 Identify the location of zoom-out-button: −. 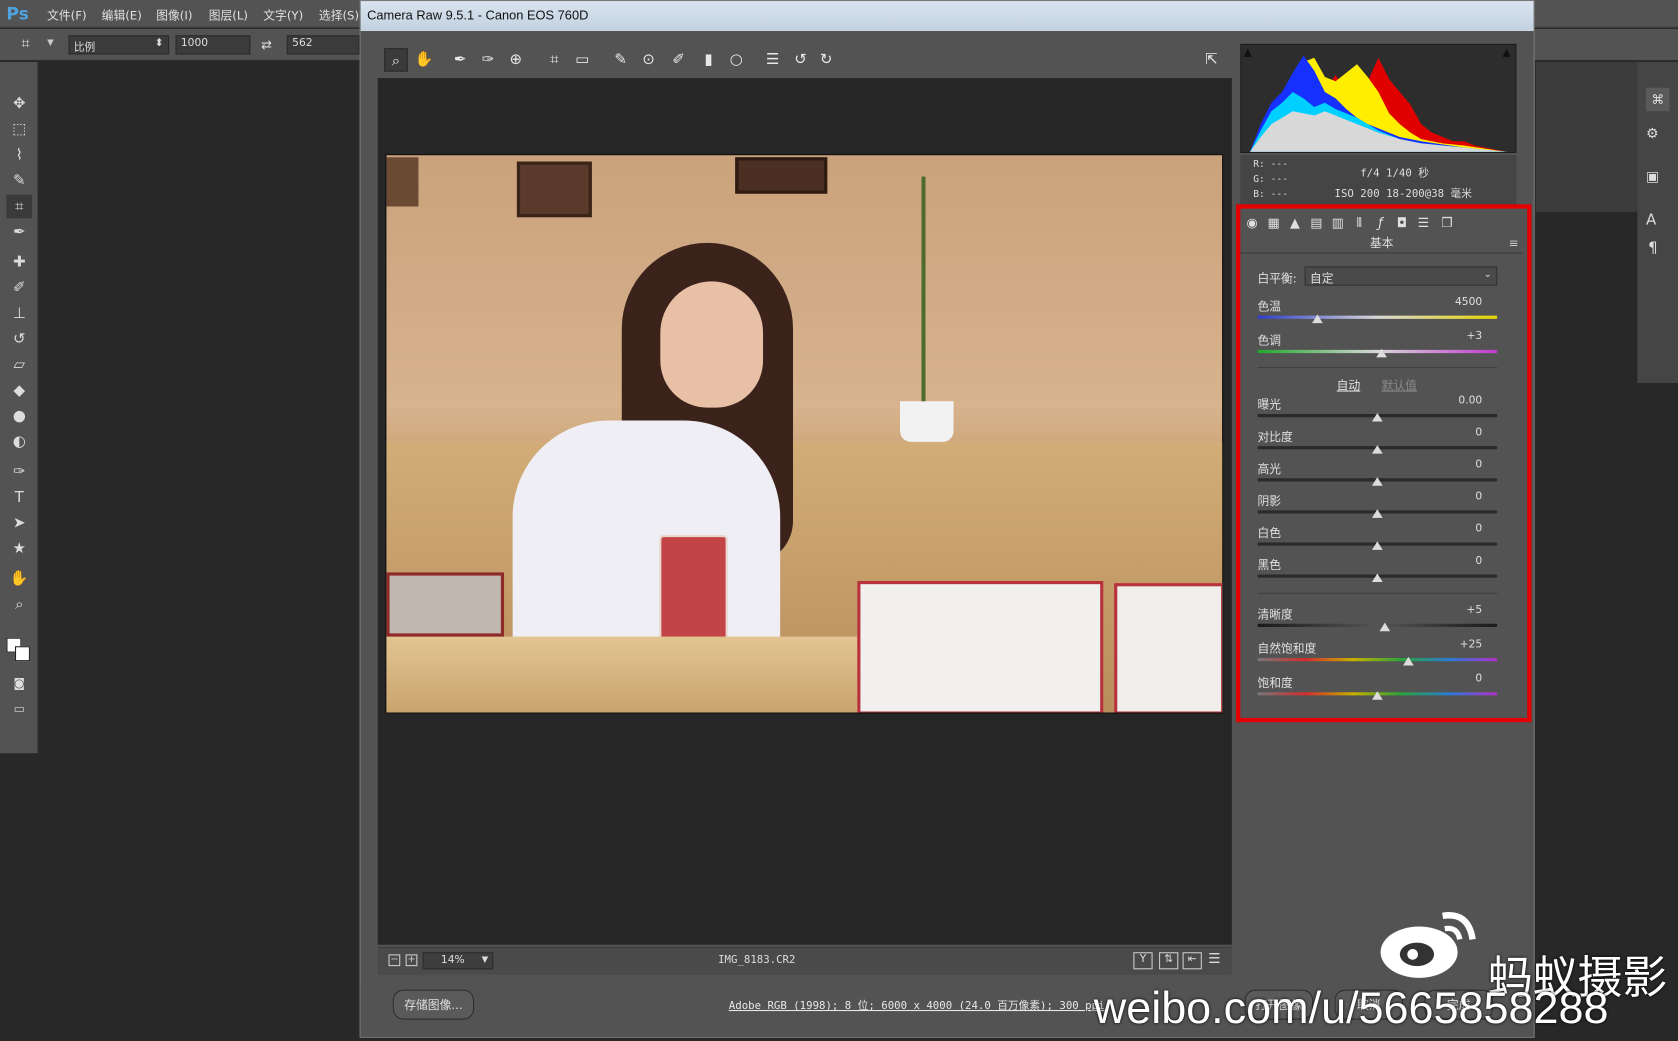
(394, 960).